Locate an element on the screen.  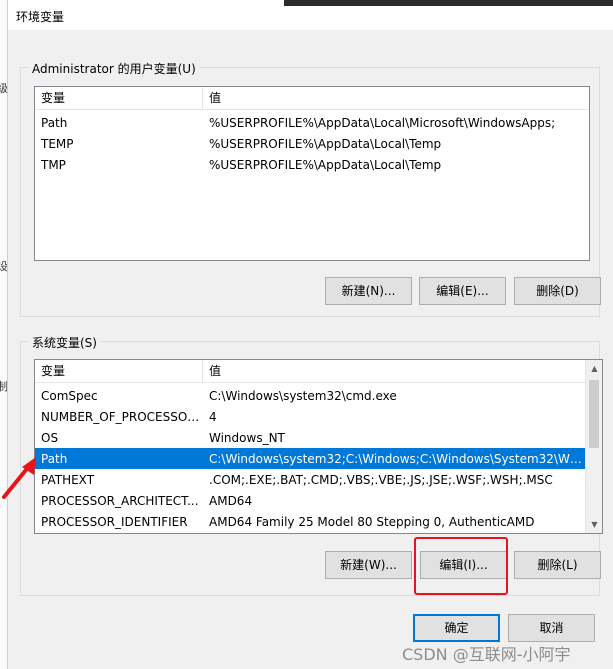
table-row: NUMBER_OF_PROCESSORS 4 is located at coordinates (310, 416).